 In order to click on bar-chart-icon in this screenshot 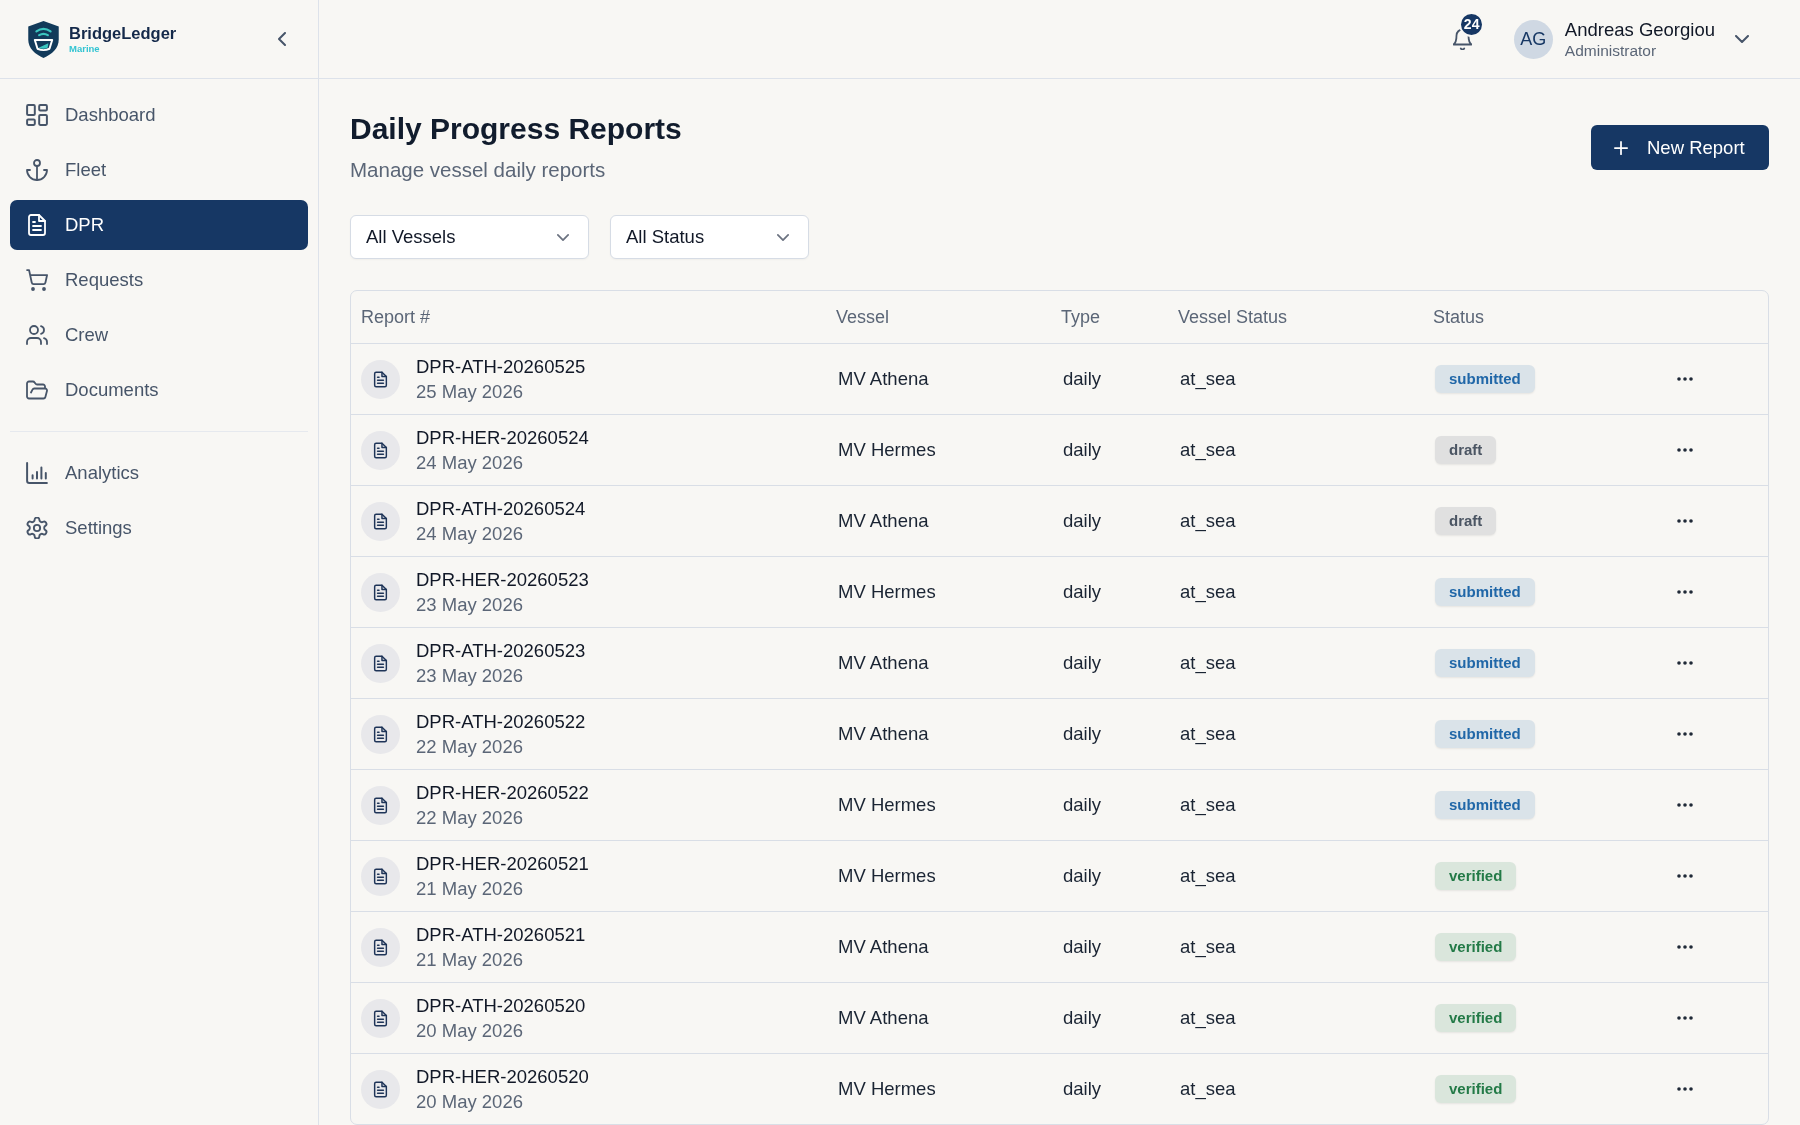, I will do `click(37, 473)`.